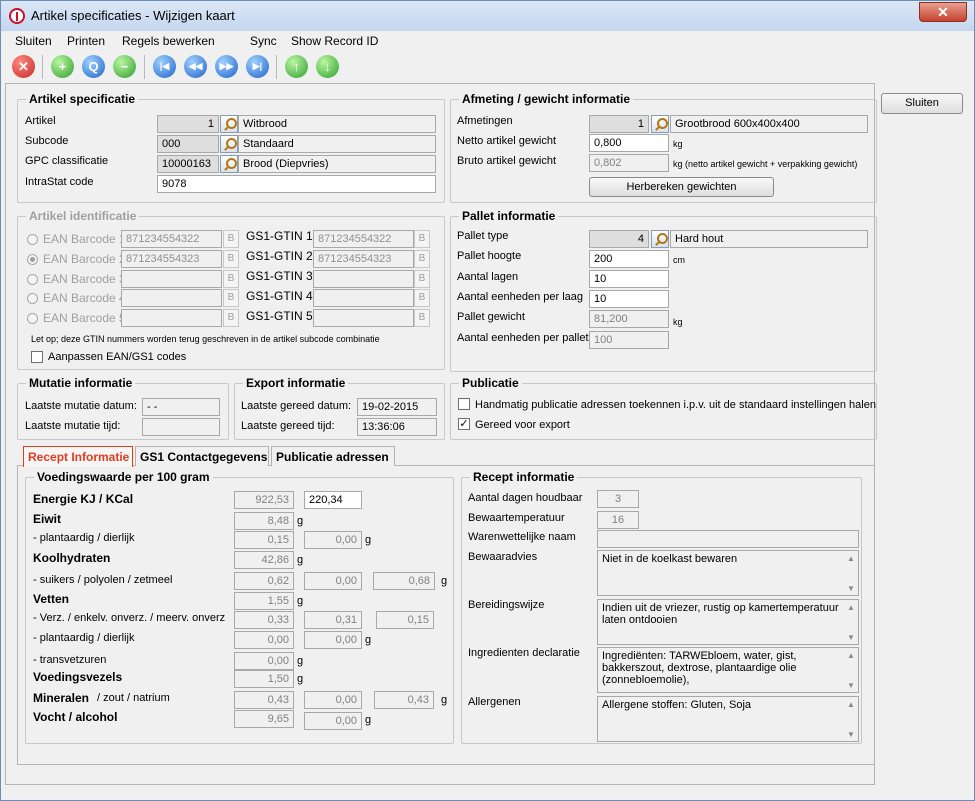 This screenshot has width=975, height=801. I want to click on pallet-type-name-field: Hard hout, so click(769, 239).